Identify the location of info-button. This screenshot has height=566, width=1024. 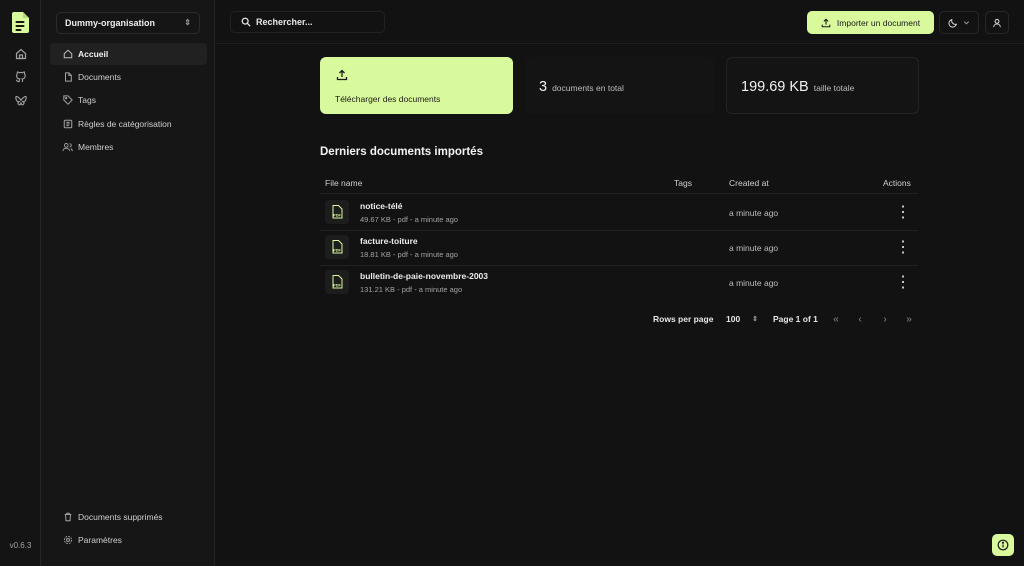
(1003, 545).